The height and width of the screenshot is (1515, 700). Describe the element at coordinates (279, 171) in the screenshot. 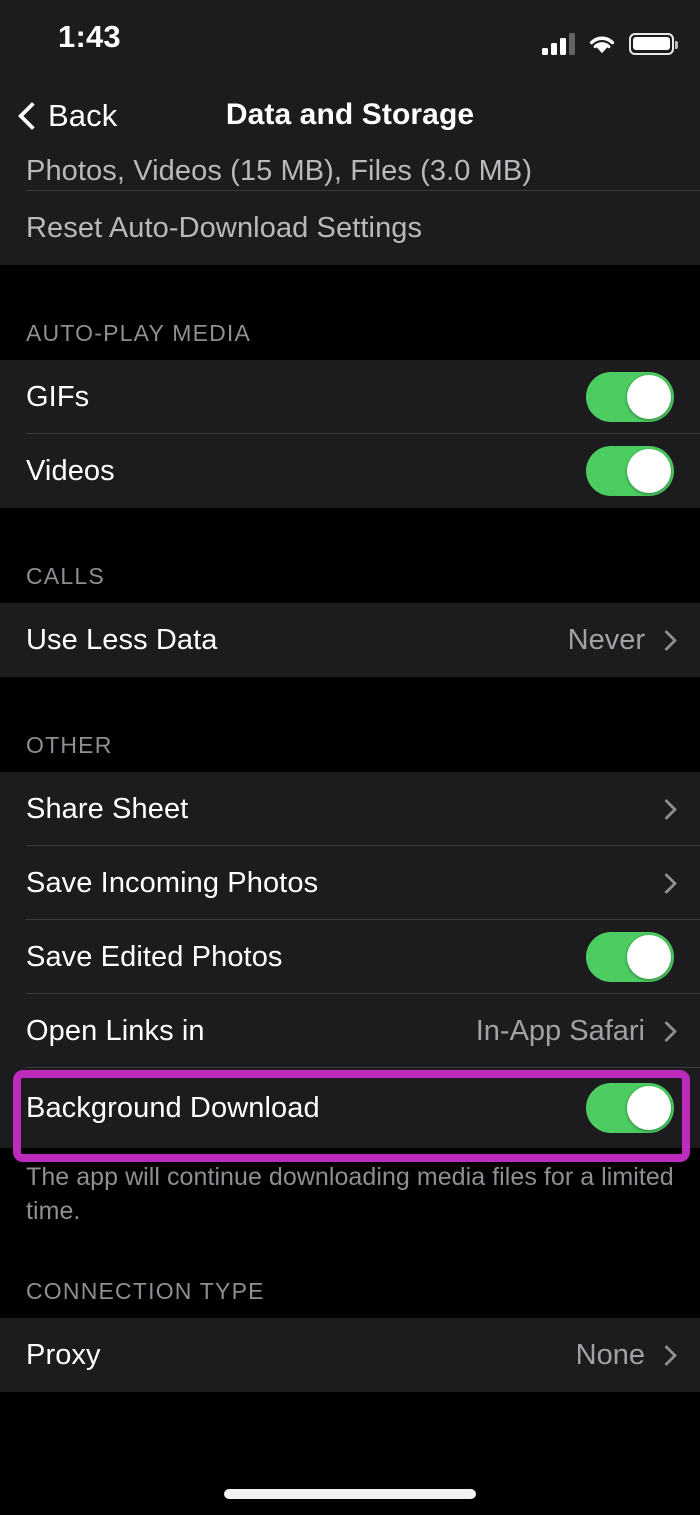

I see `auto-download-summary-text: Photos, Videos (15 MB), Files (3.0 MB)` at that location.